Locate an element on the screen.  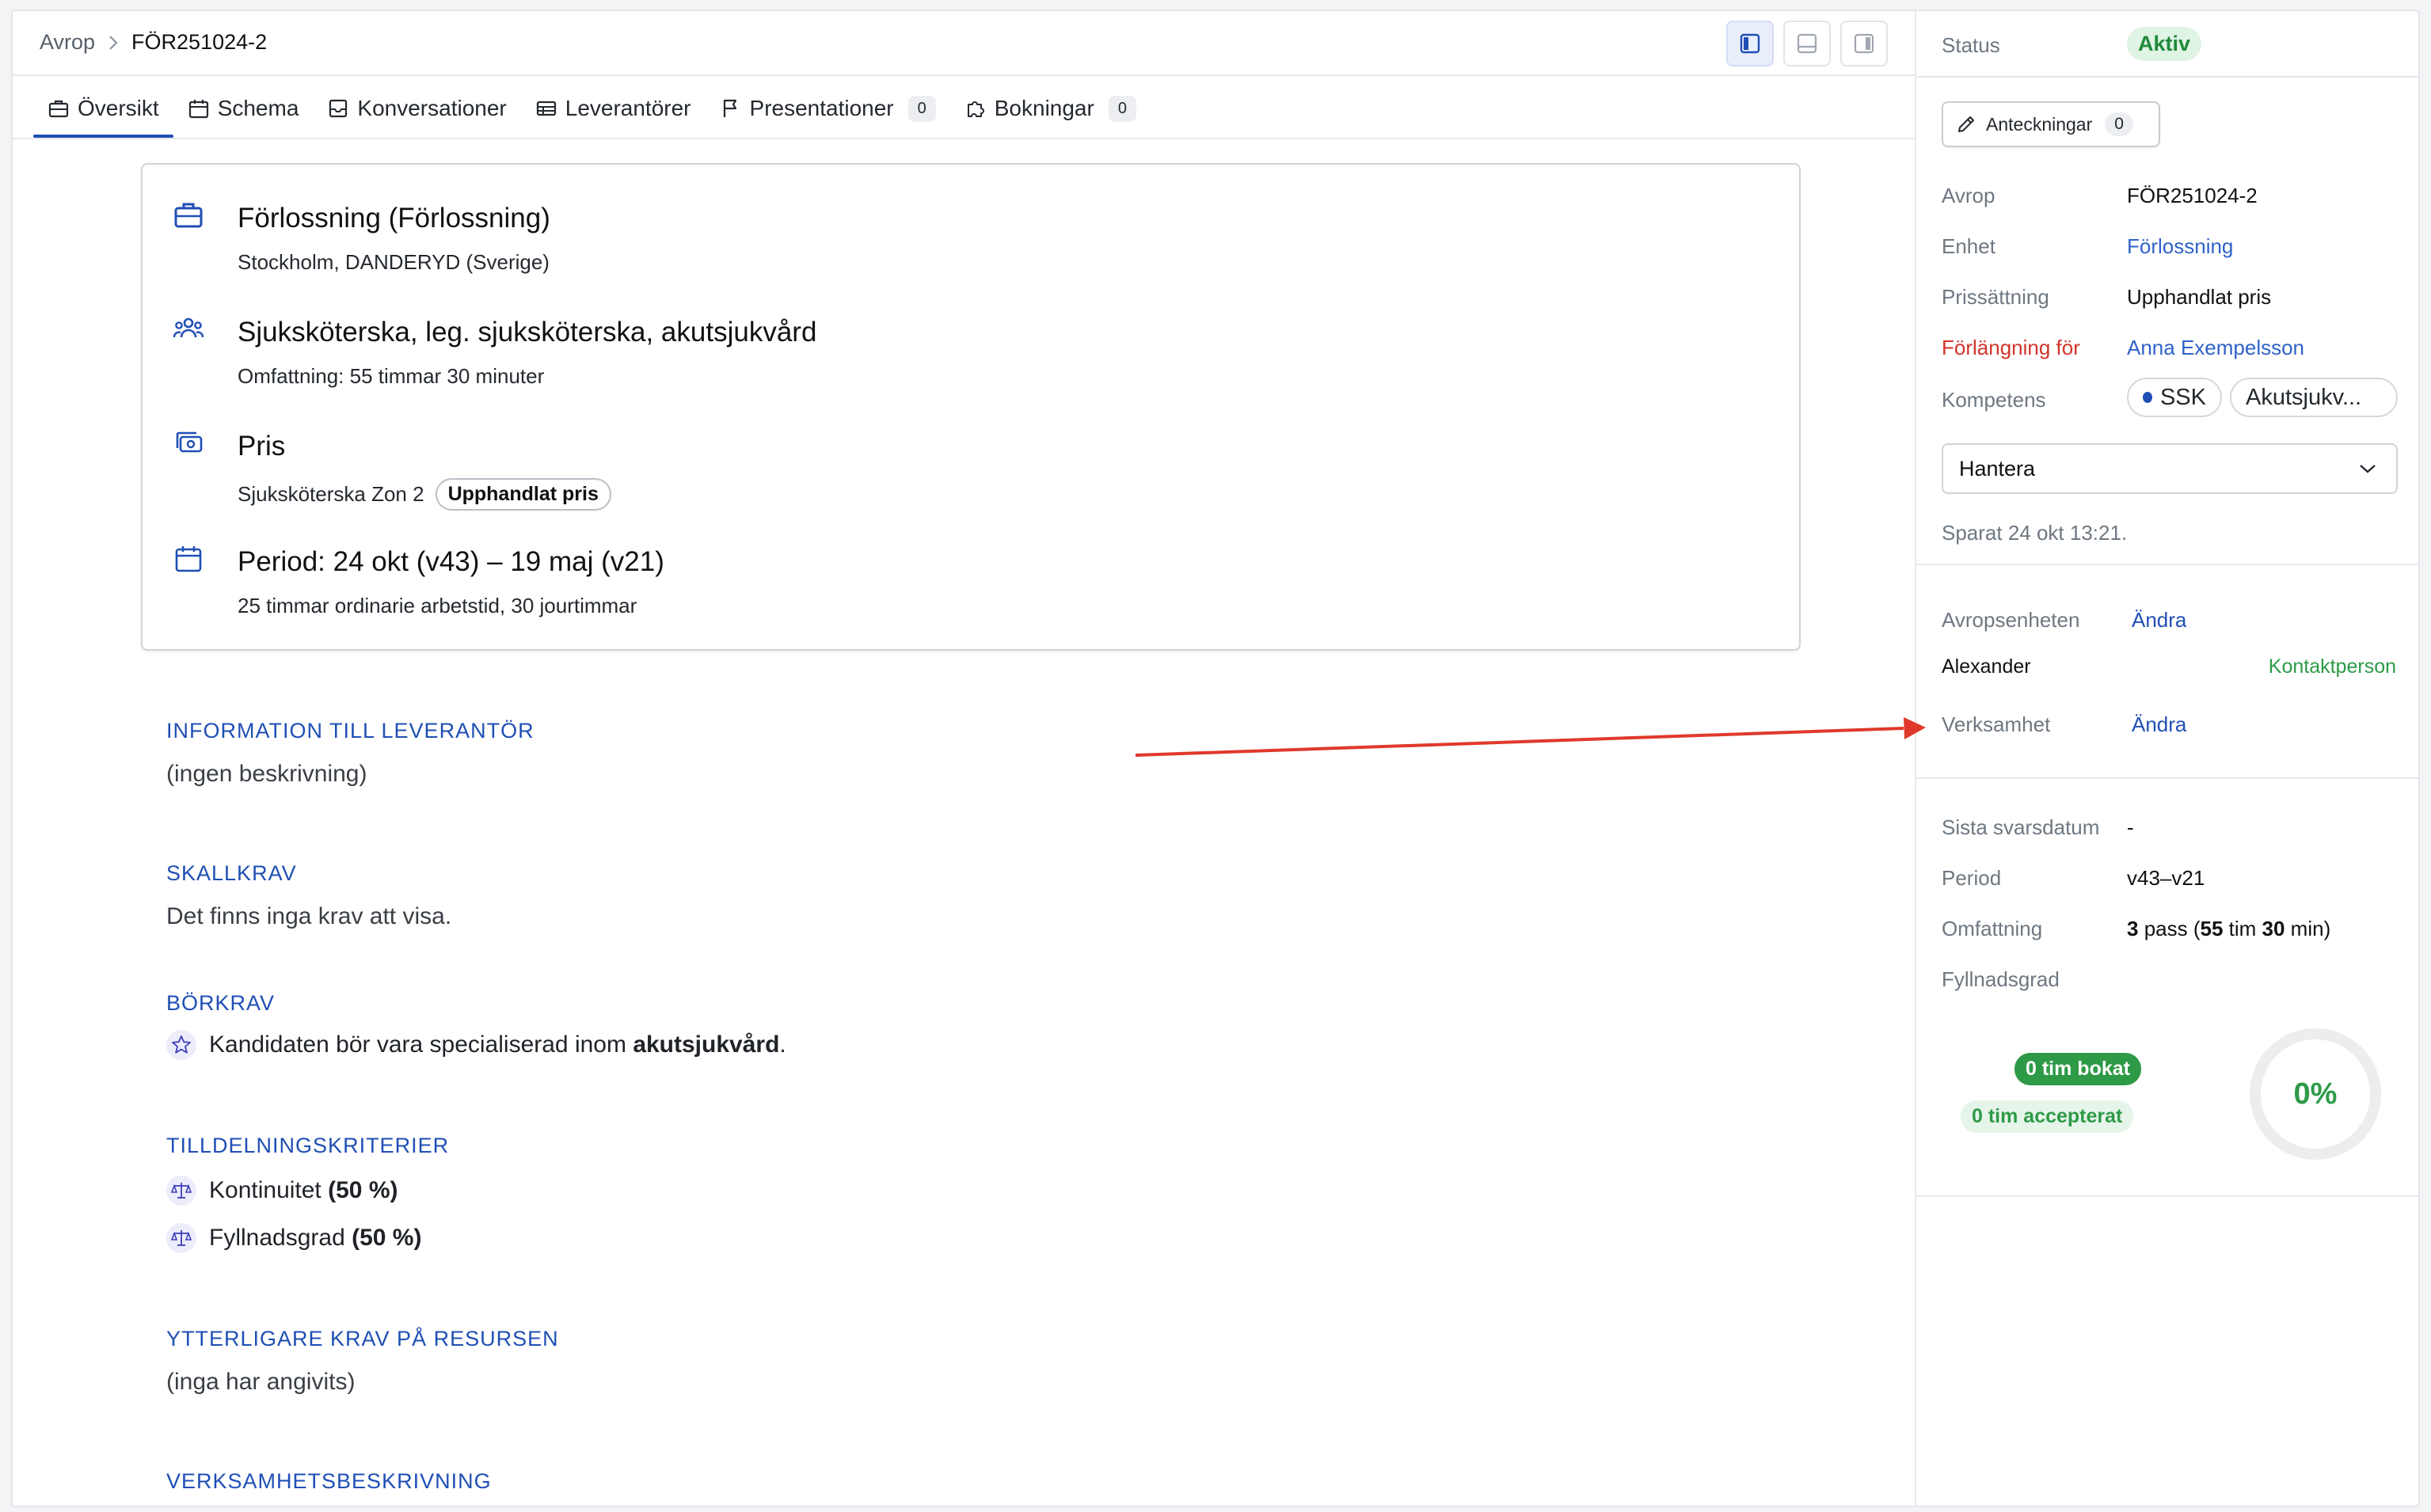
deadline-value: - is located at coordinates (2131, 827).